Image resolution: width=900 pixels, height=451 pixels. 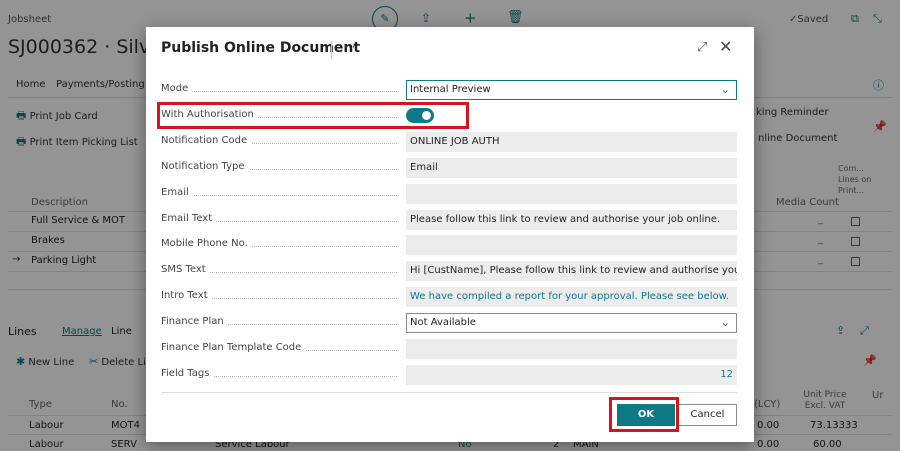 I want to click on field-finance-plan-template: Finance Plan Template Code, so click(x=449, y=349).